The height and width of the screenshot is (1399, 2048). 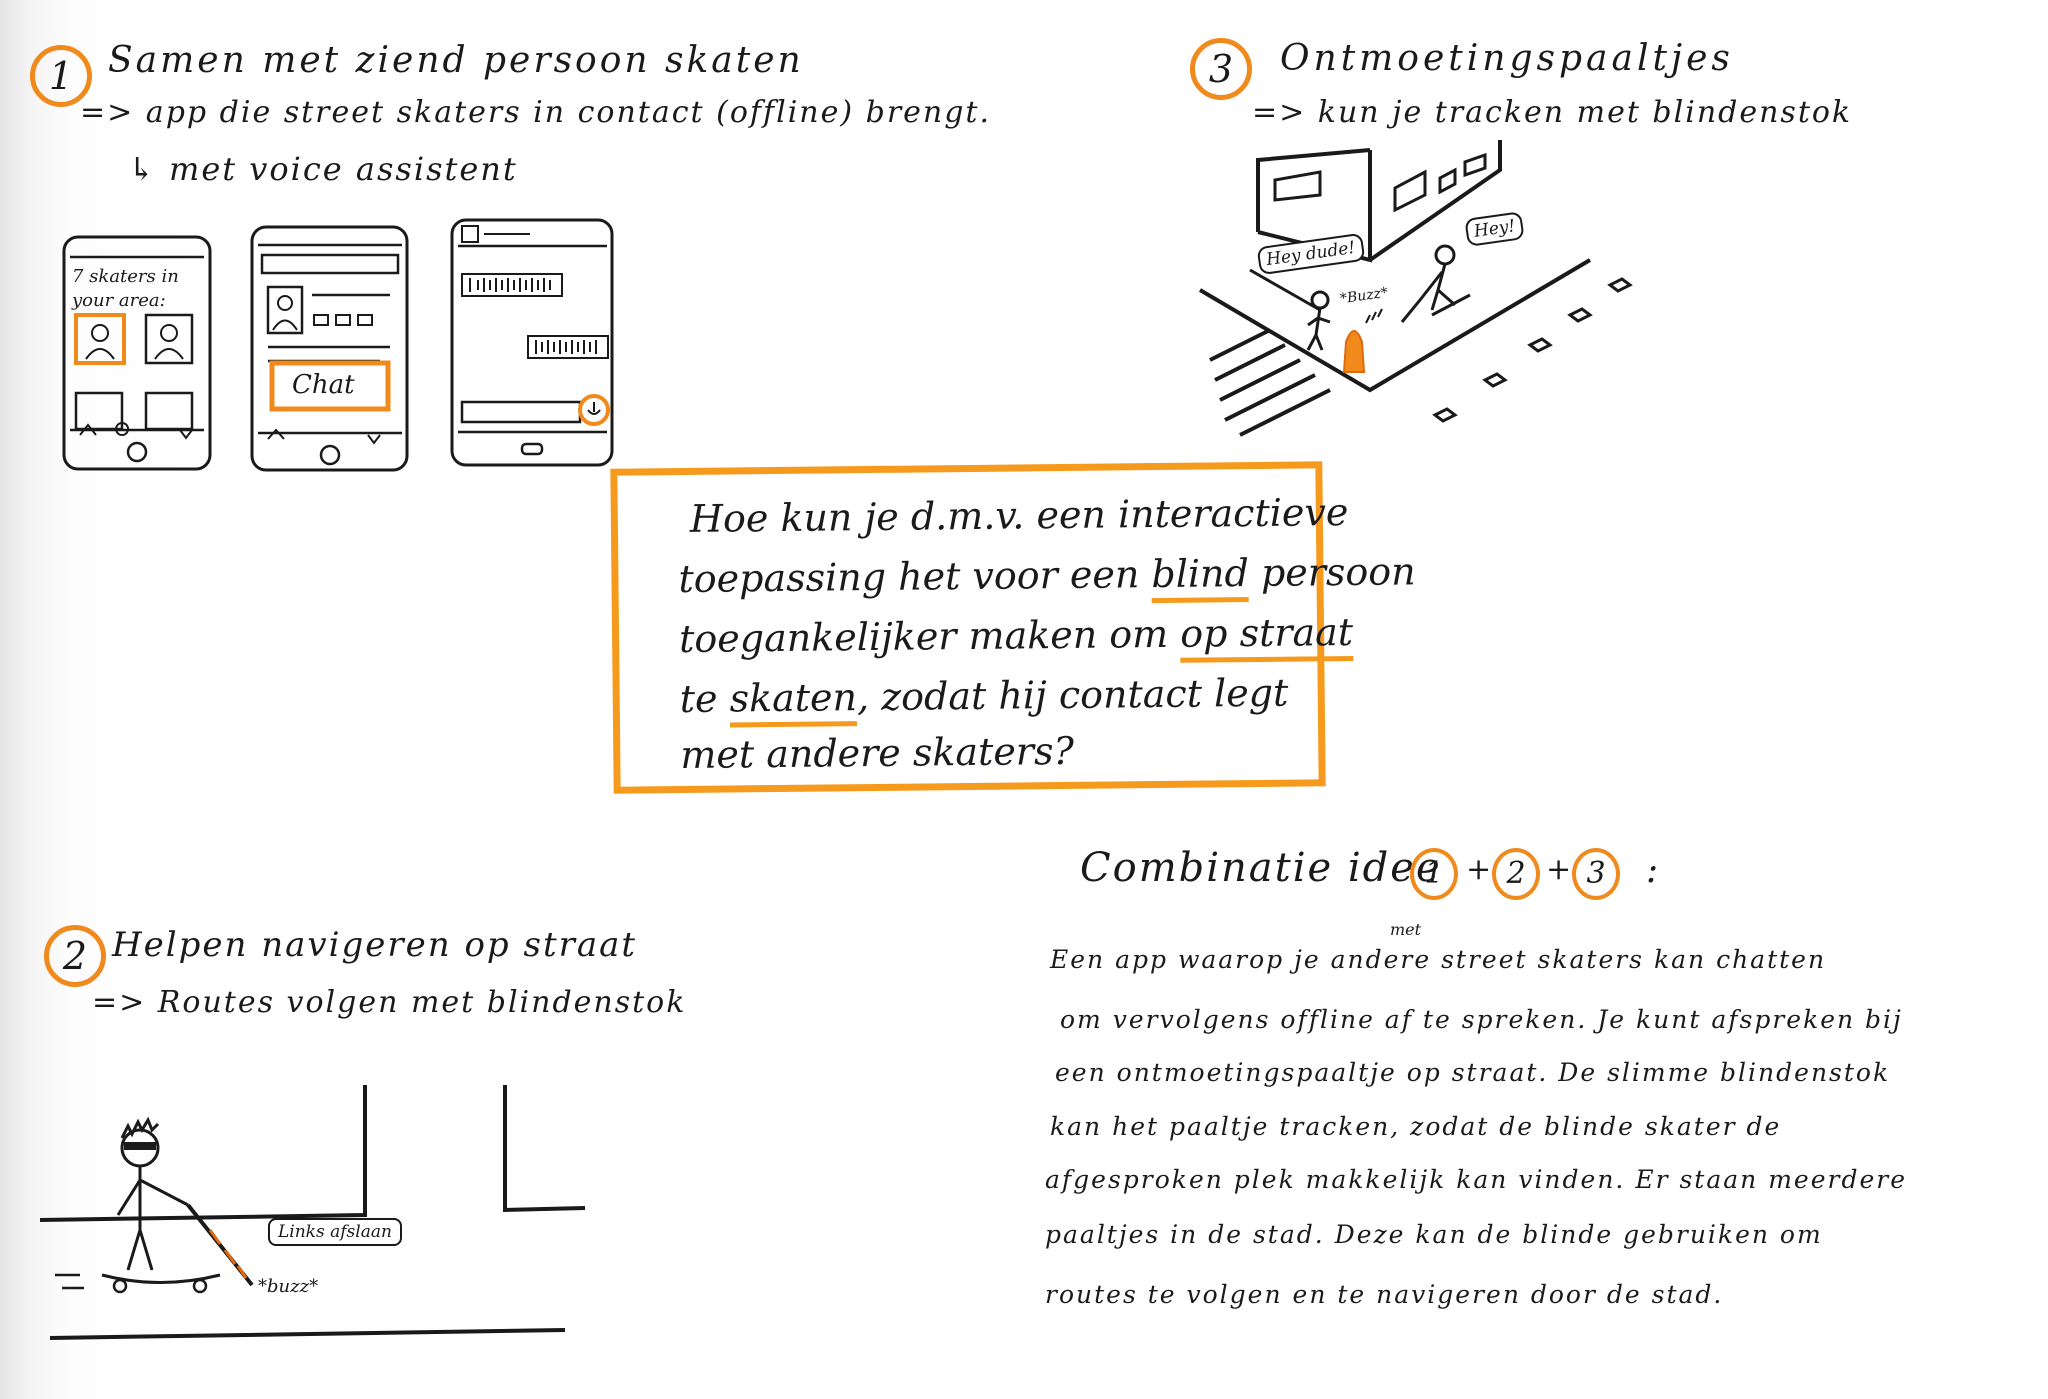 I want to click on question-line-4-start: te, so click(x=704, y=699).